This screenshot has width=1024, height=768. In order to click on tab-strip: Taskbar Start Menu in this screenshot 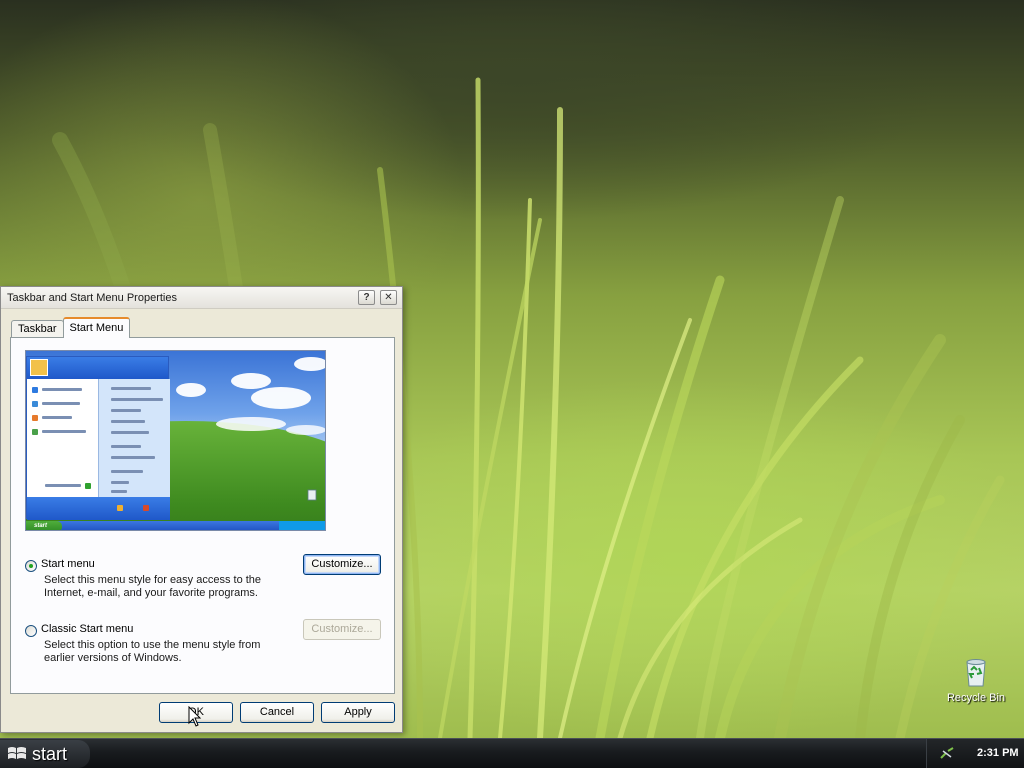, I will do `click(71, 327)`.